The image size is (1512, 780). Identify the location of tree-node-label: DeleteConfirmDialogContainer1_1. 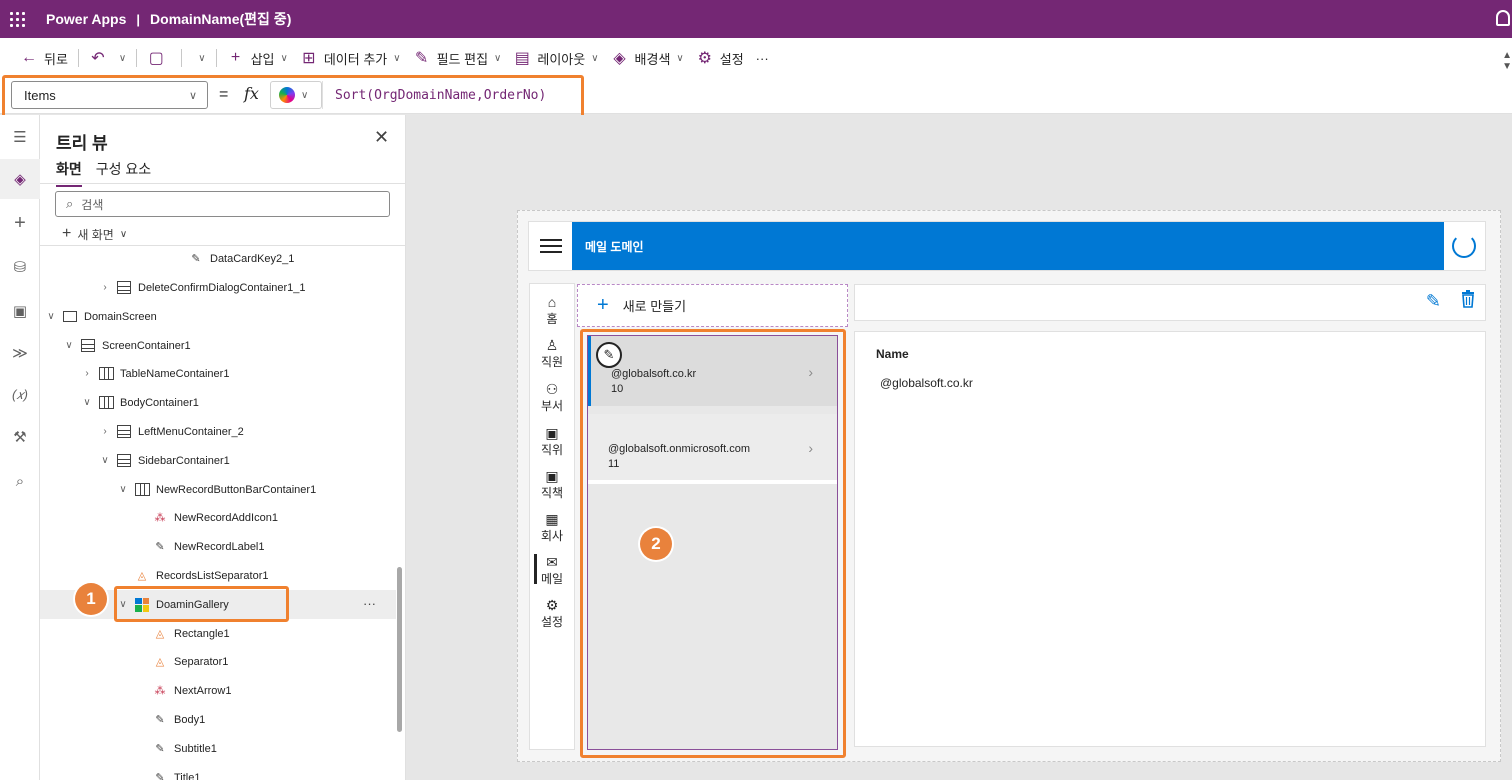
(222, 287).